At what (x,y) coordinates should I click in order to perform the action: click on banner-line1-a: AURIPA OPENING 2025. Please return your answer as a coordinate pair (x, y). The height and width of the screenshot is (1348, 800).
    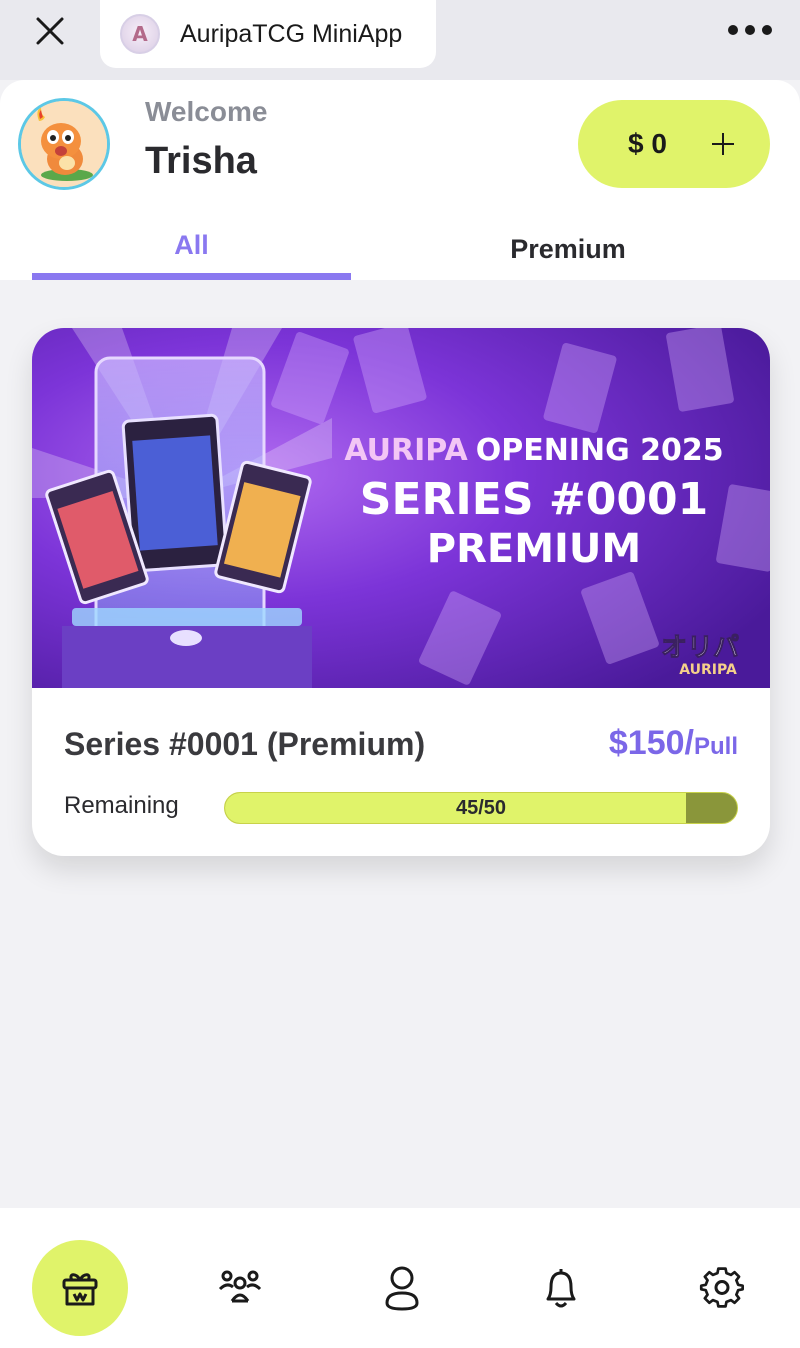
    Looking at the image, I should click on (533, 450).